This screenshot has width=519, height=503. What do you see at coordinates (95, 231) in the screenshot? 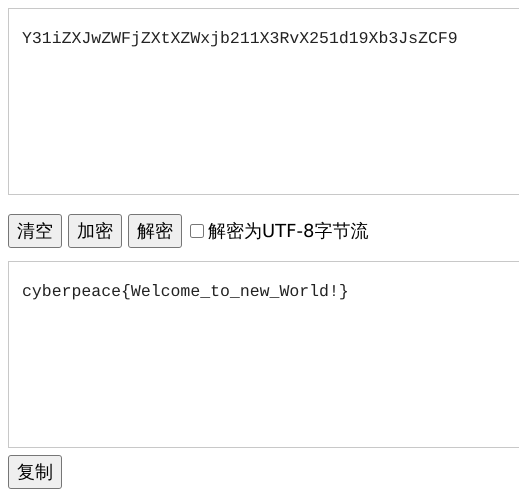
I see `action-button: 加密` at bounding box center [95, 231].